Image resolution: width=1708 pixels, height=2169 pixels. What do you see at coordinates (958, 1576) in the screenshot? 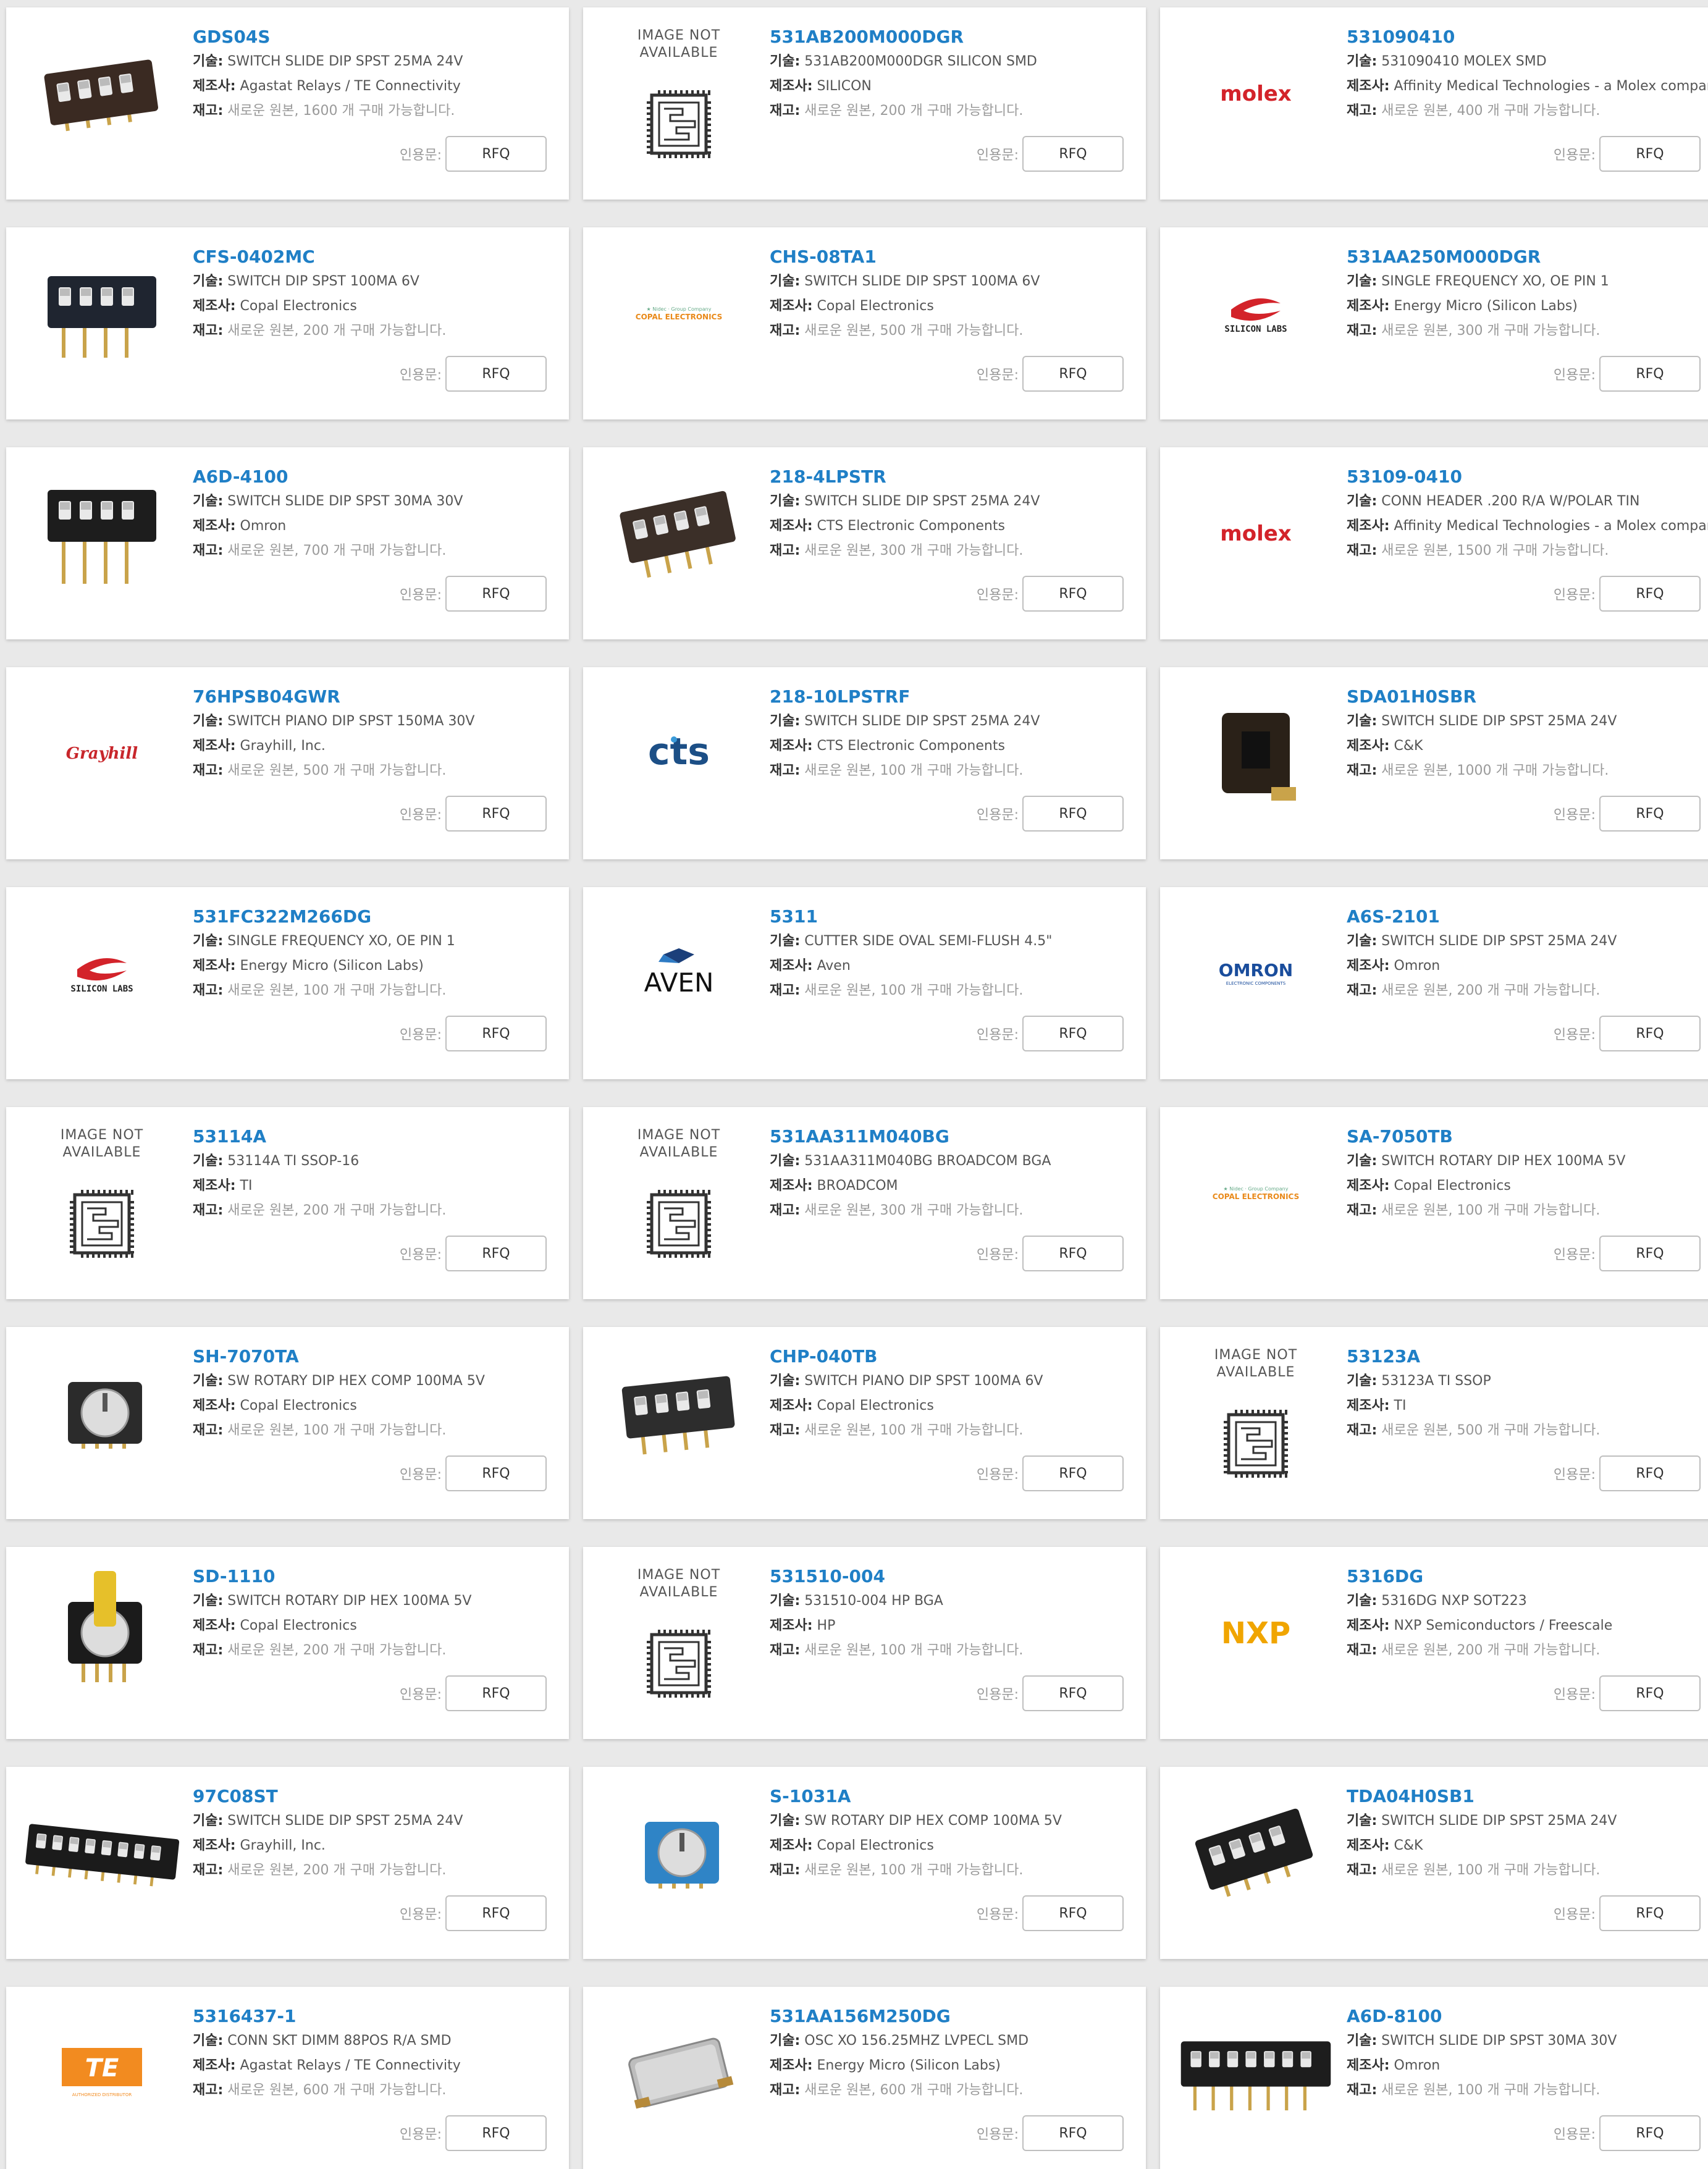
I see `part-number-link: 531510-004` at bounding box center [958, 1576].